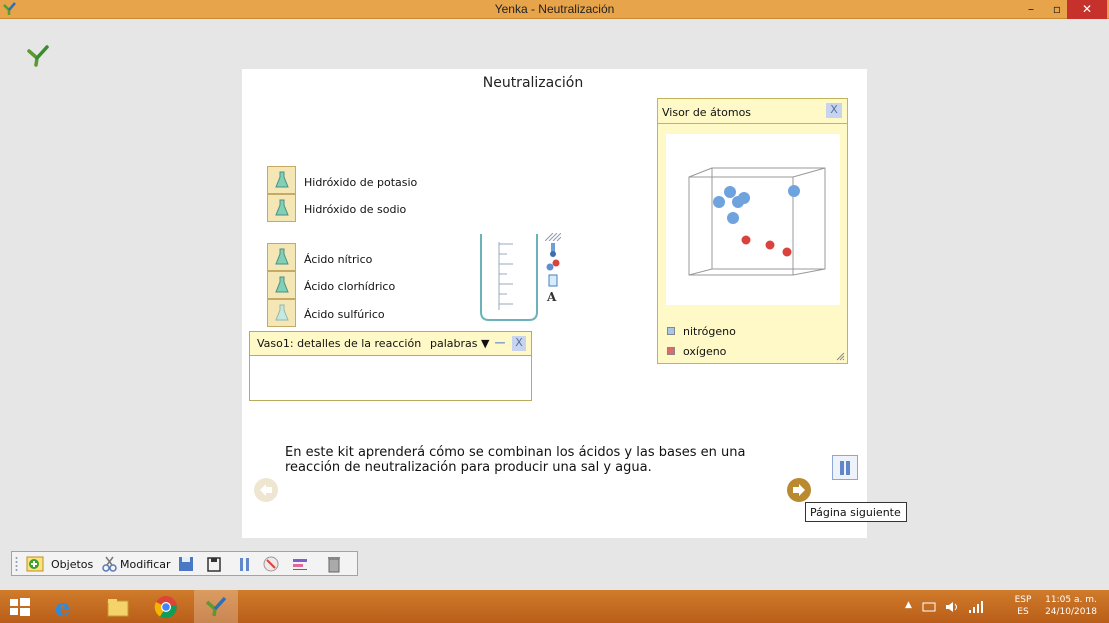 The height and width of the screenshot is (623, 1109). What do you see at coordinates (500, 344) in the screenshot?
I see `panel-minimize-button: —` at bounding box center [500, 344].